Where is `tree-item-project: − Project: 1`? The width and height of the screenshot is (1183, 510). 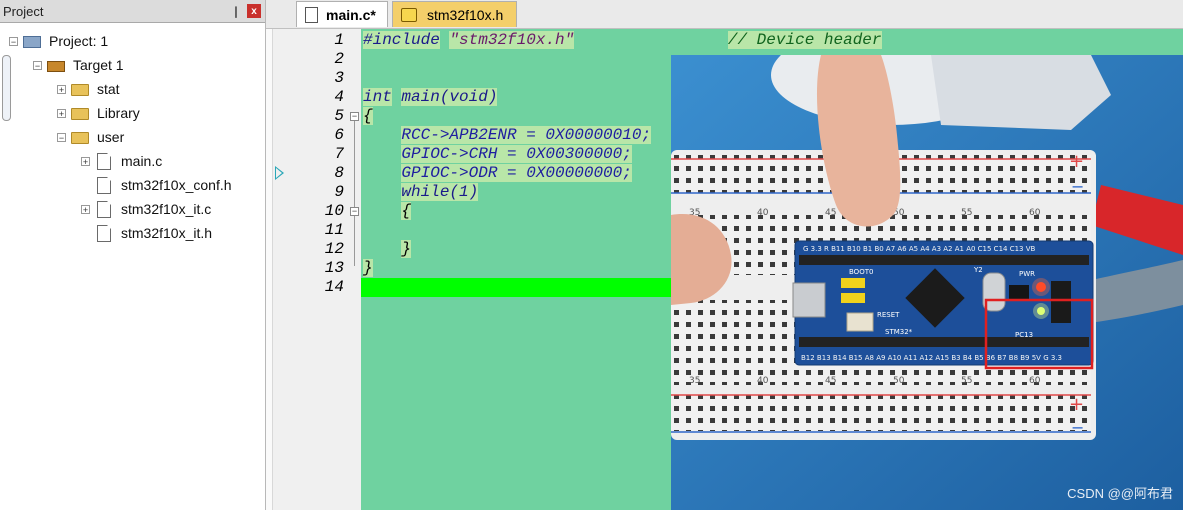 tree-item-project: − Project: 1 is located at coordinates (58, 41).